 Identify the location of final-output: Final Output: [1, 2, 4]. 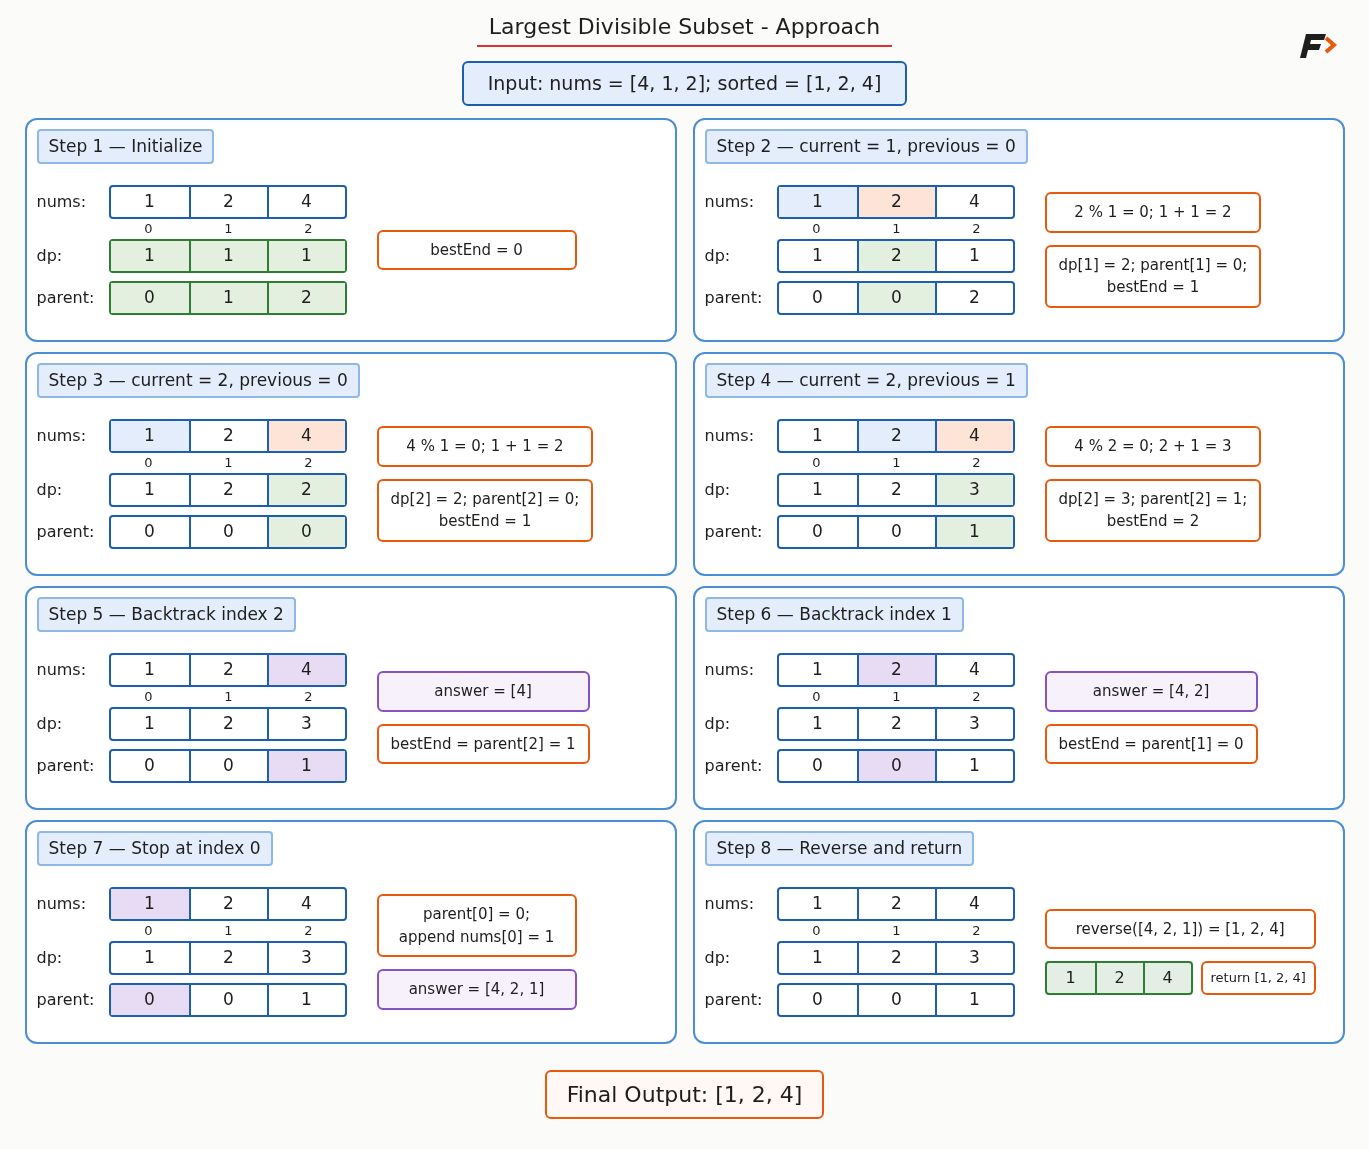
(684, 1094).